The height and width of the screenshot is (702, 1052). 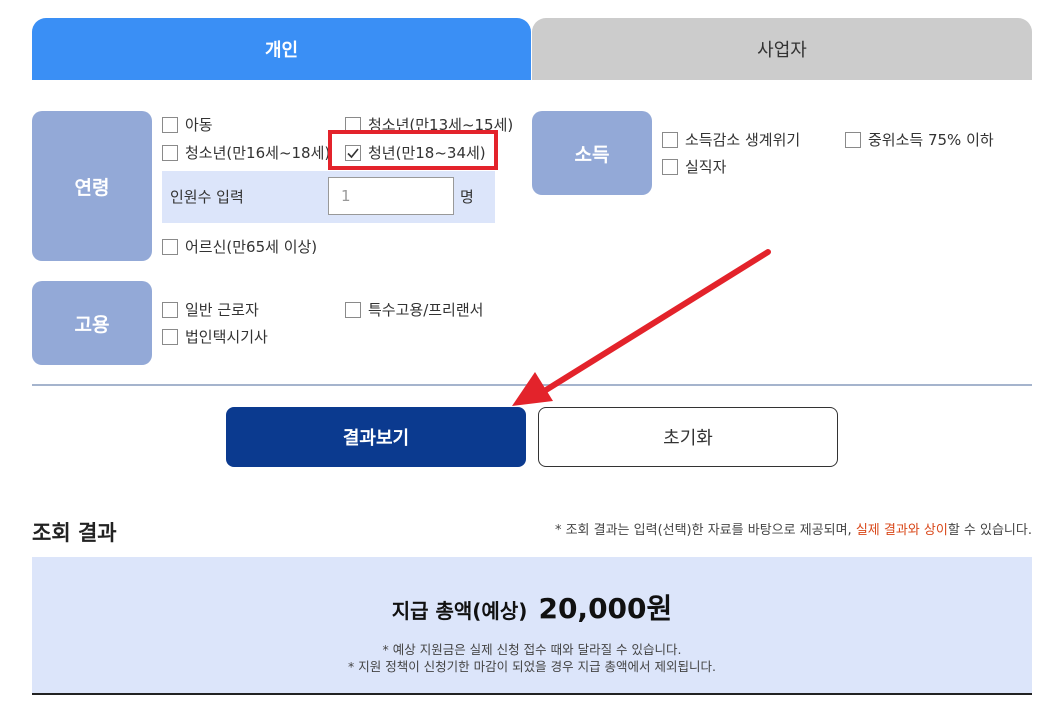 What do you see at coordinates (532, 666) in the screenshot?
I see `sub-note-2: * 지원 정책이 신청기한 마감이 되었을 경우 지급 총액에서 제외됩니다.` at bounding box center [532, 666].